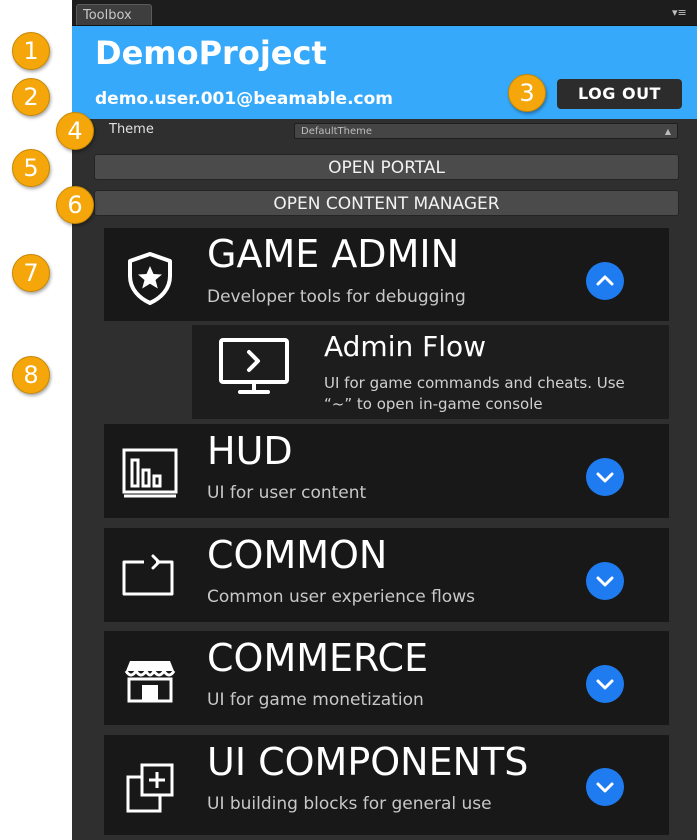 This screenshot has height=840, width=697. I want to click on open-portal-button: OPEN PORTAL, so click(386, 167).